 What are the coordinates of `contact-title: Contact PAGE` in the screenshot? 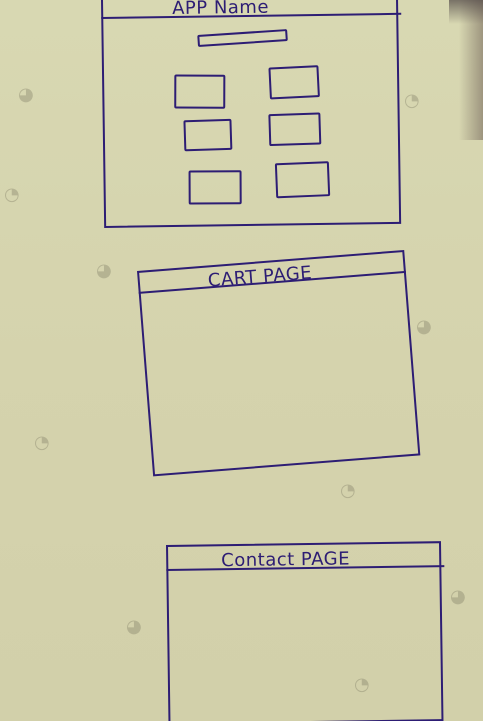 It's located at (286, 560).